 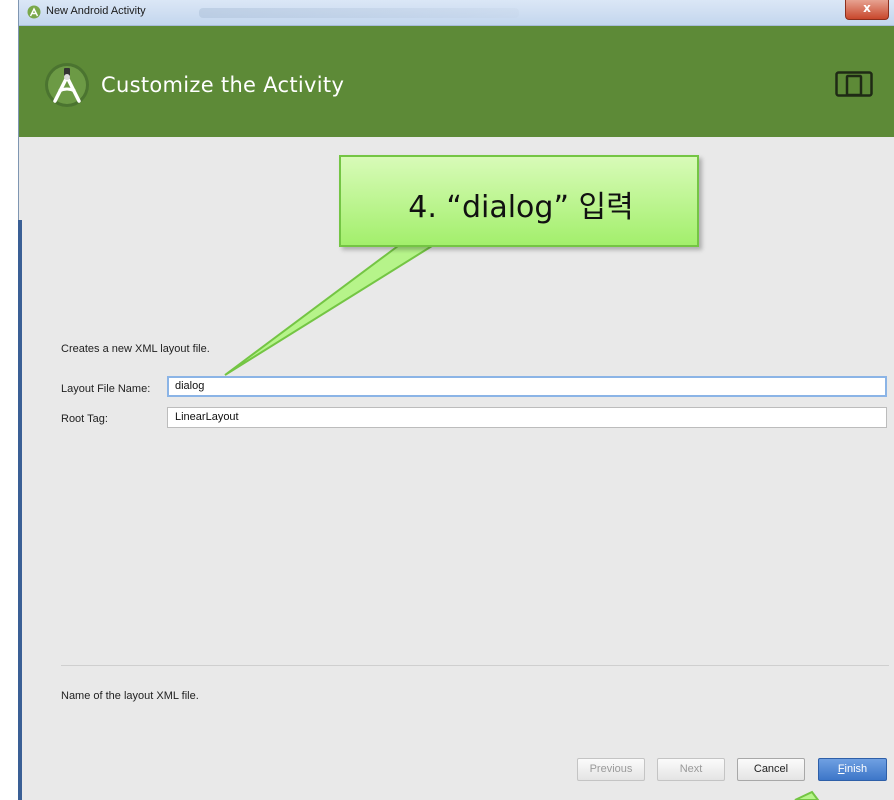 I want to click on annotation-callout: 4. “dialog” 입력, so click(x=519, y=201).